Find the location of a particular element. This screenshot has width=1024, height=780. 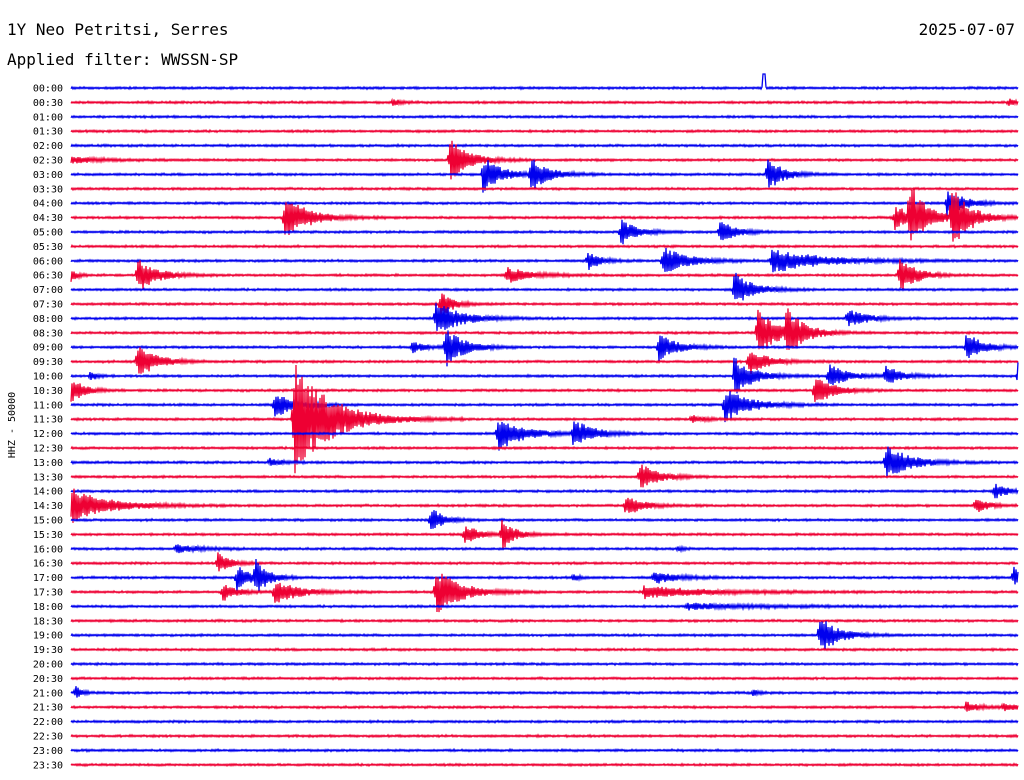

tick-label-0230: 02:30 is located at coordinates (48, 161).